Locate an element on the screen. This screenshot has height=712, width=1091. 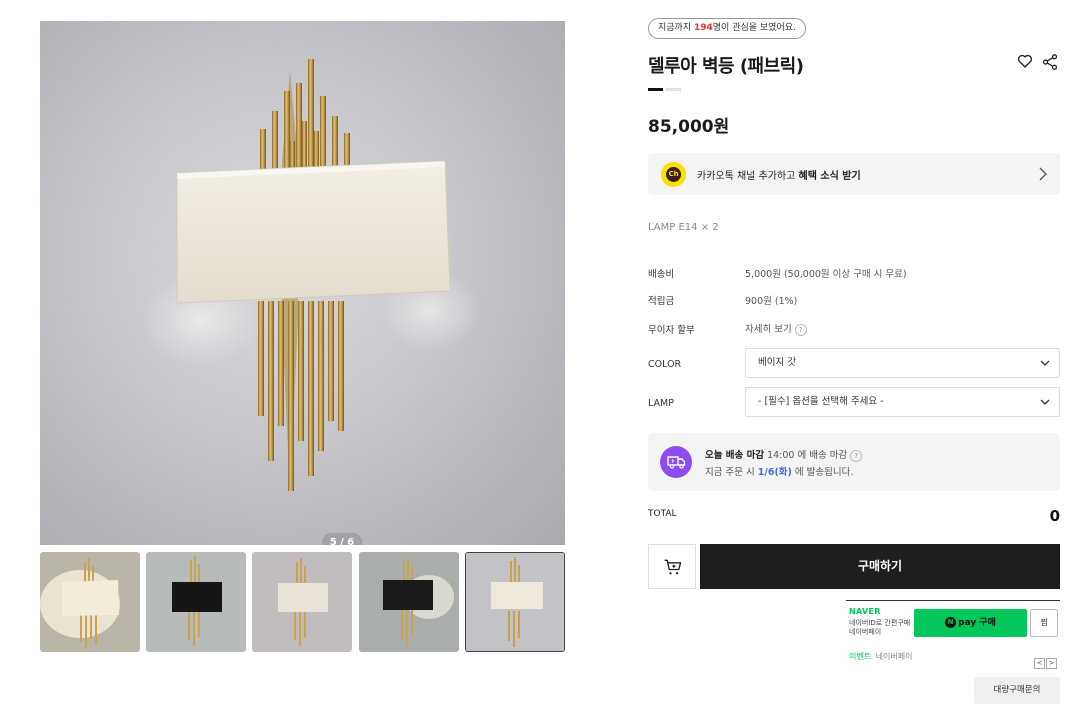
thumbnail-strip is located at coordinates (302, 602).